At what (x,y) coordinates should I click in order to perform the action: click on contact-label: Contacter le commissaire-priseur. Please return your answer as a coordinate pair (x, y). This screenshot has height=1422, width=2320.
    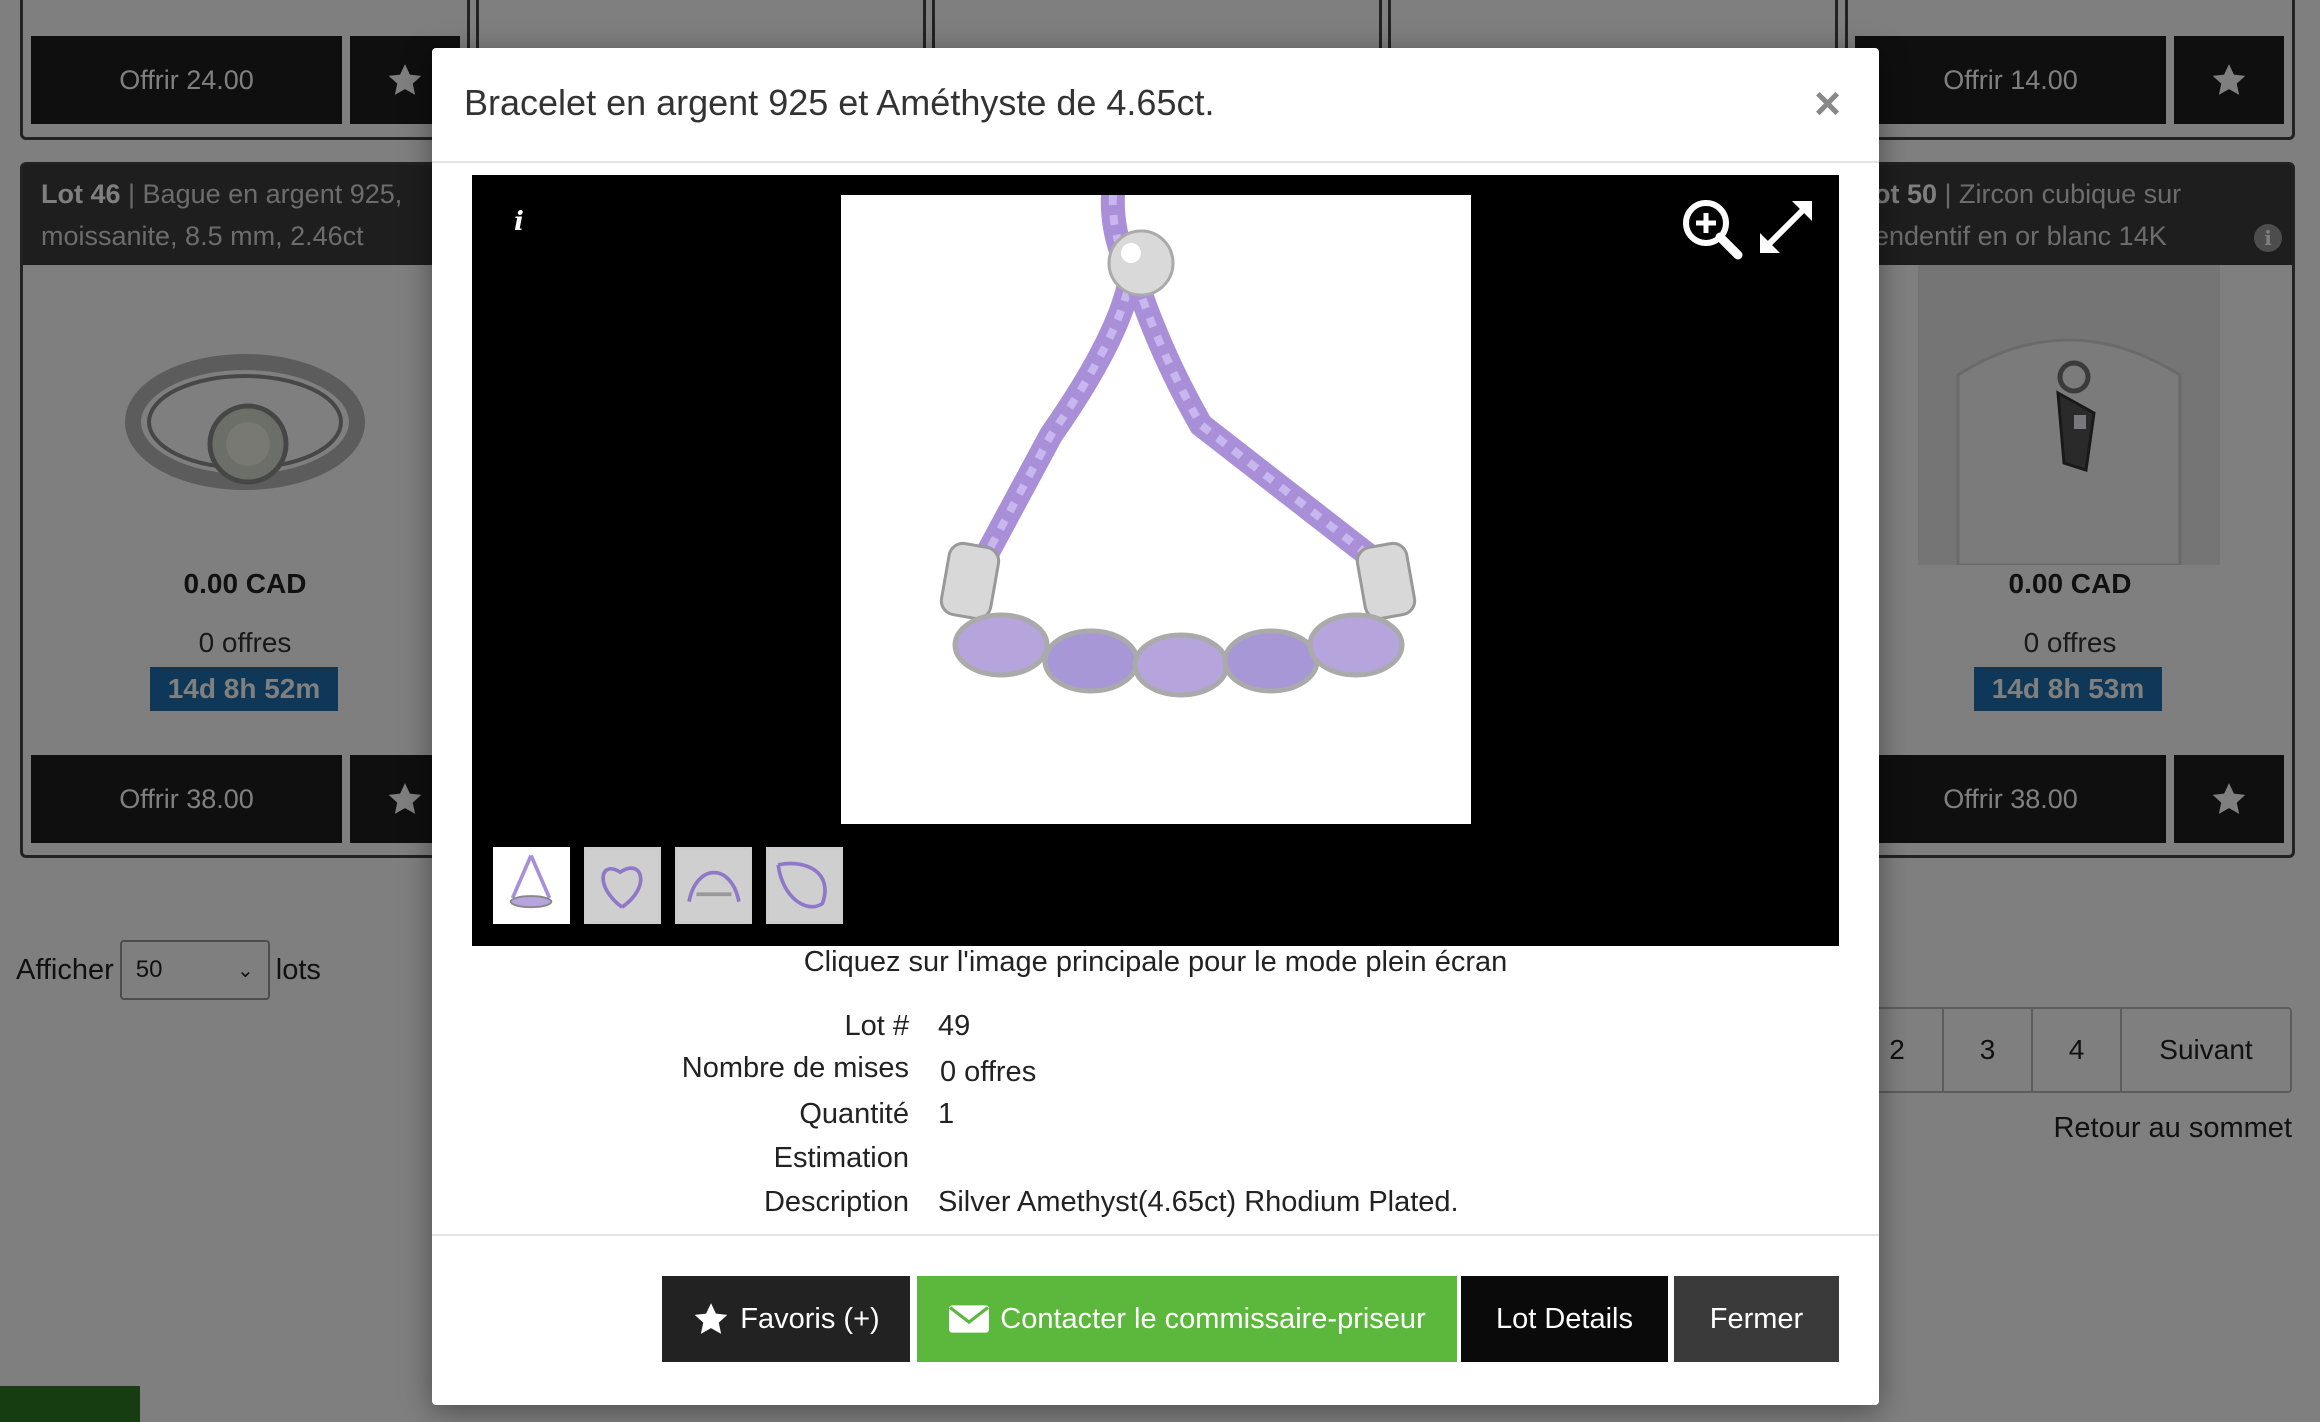
    Looking at the image, I should click on (1213, 1318).